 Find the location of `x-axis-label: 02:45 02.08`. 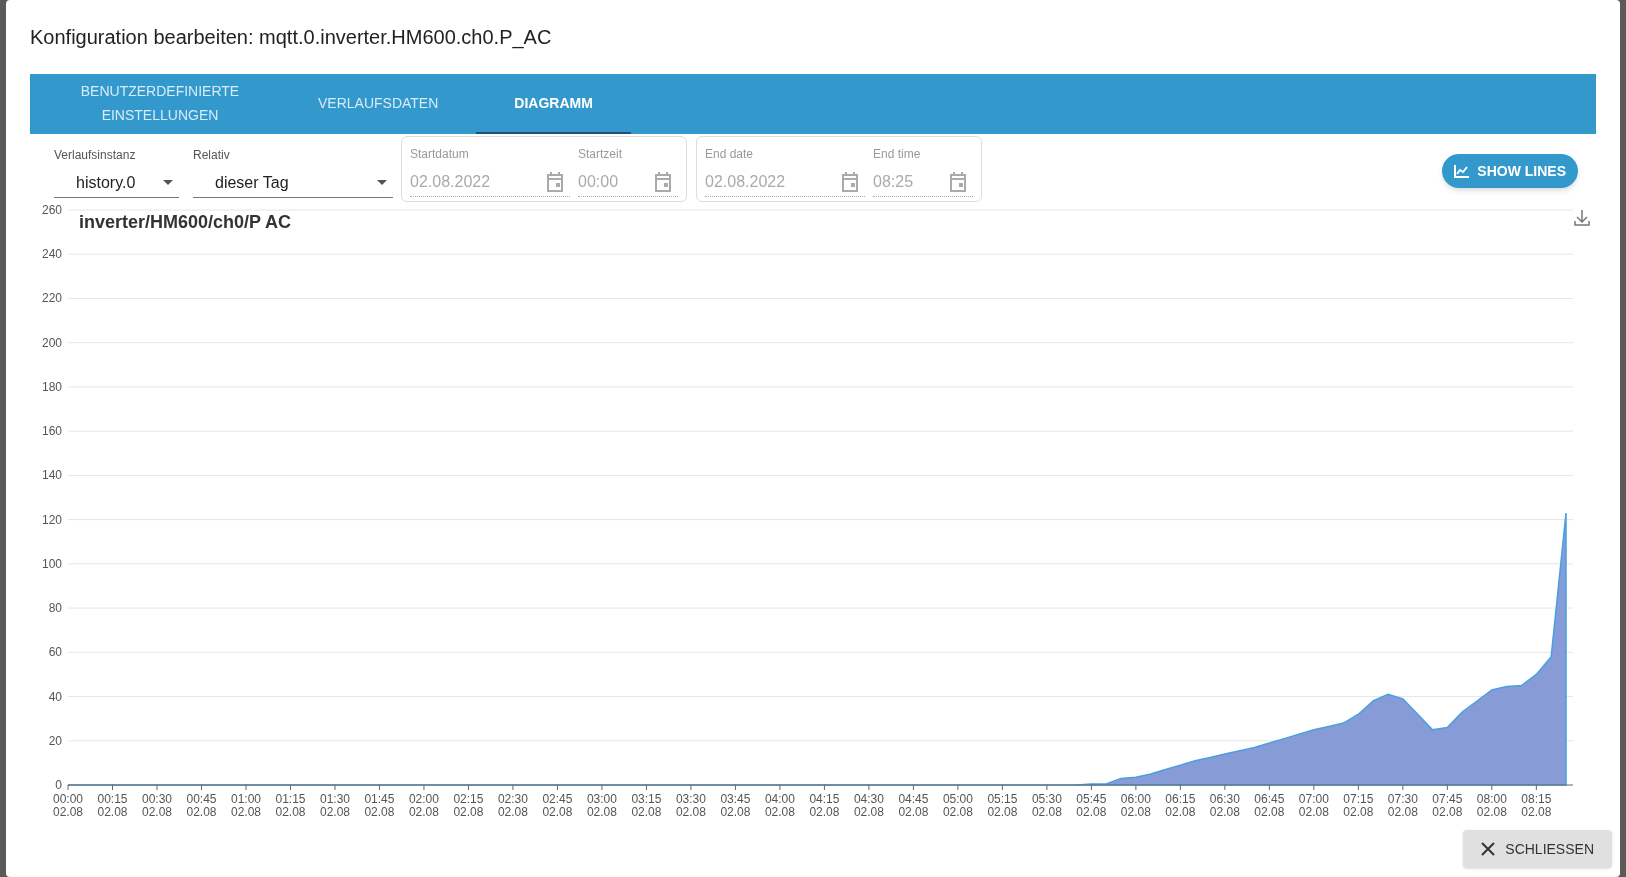

x-axis-label: 02:45 02.08 is located at coordinates (557, 805).